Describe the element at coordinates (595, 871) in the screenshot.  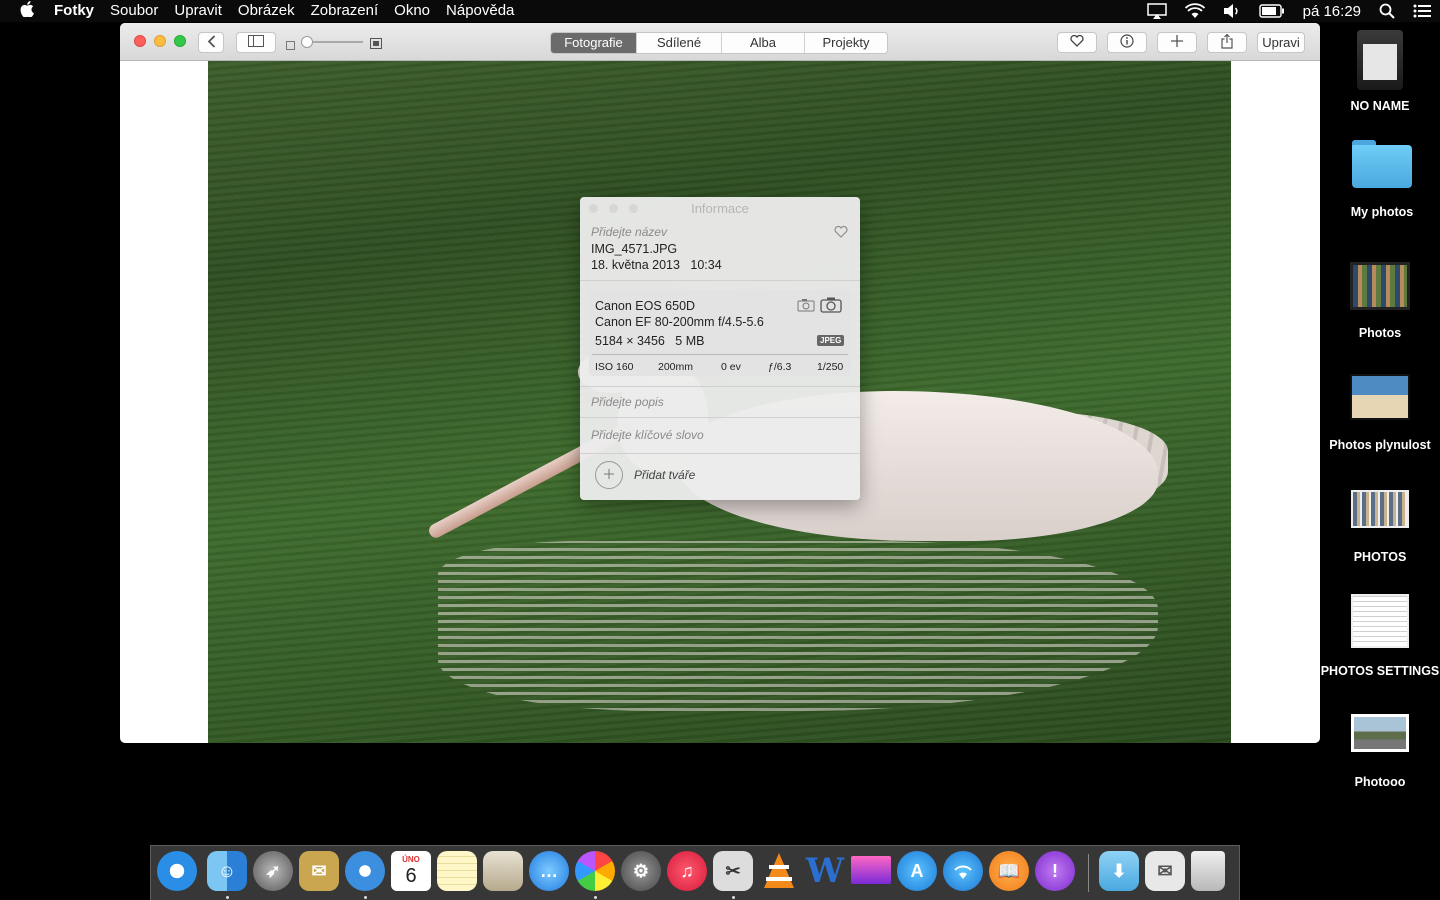
I see `photos-icon` at that location.